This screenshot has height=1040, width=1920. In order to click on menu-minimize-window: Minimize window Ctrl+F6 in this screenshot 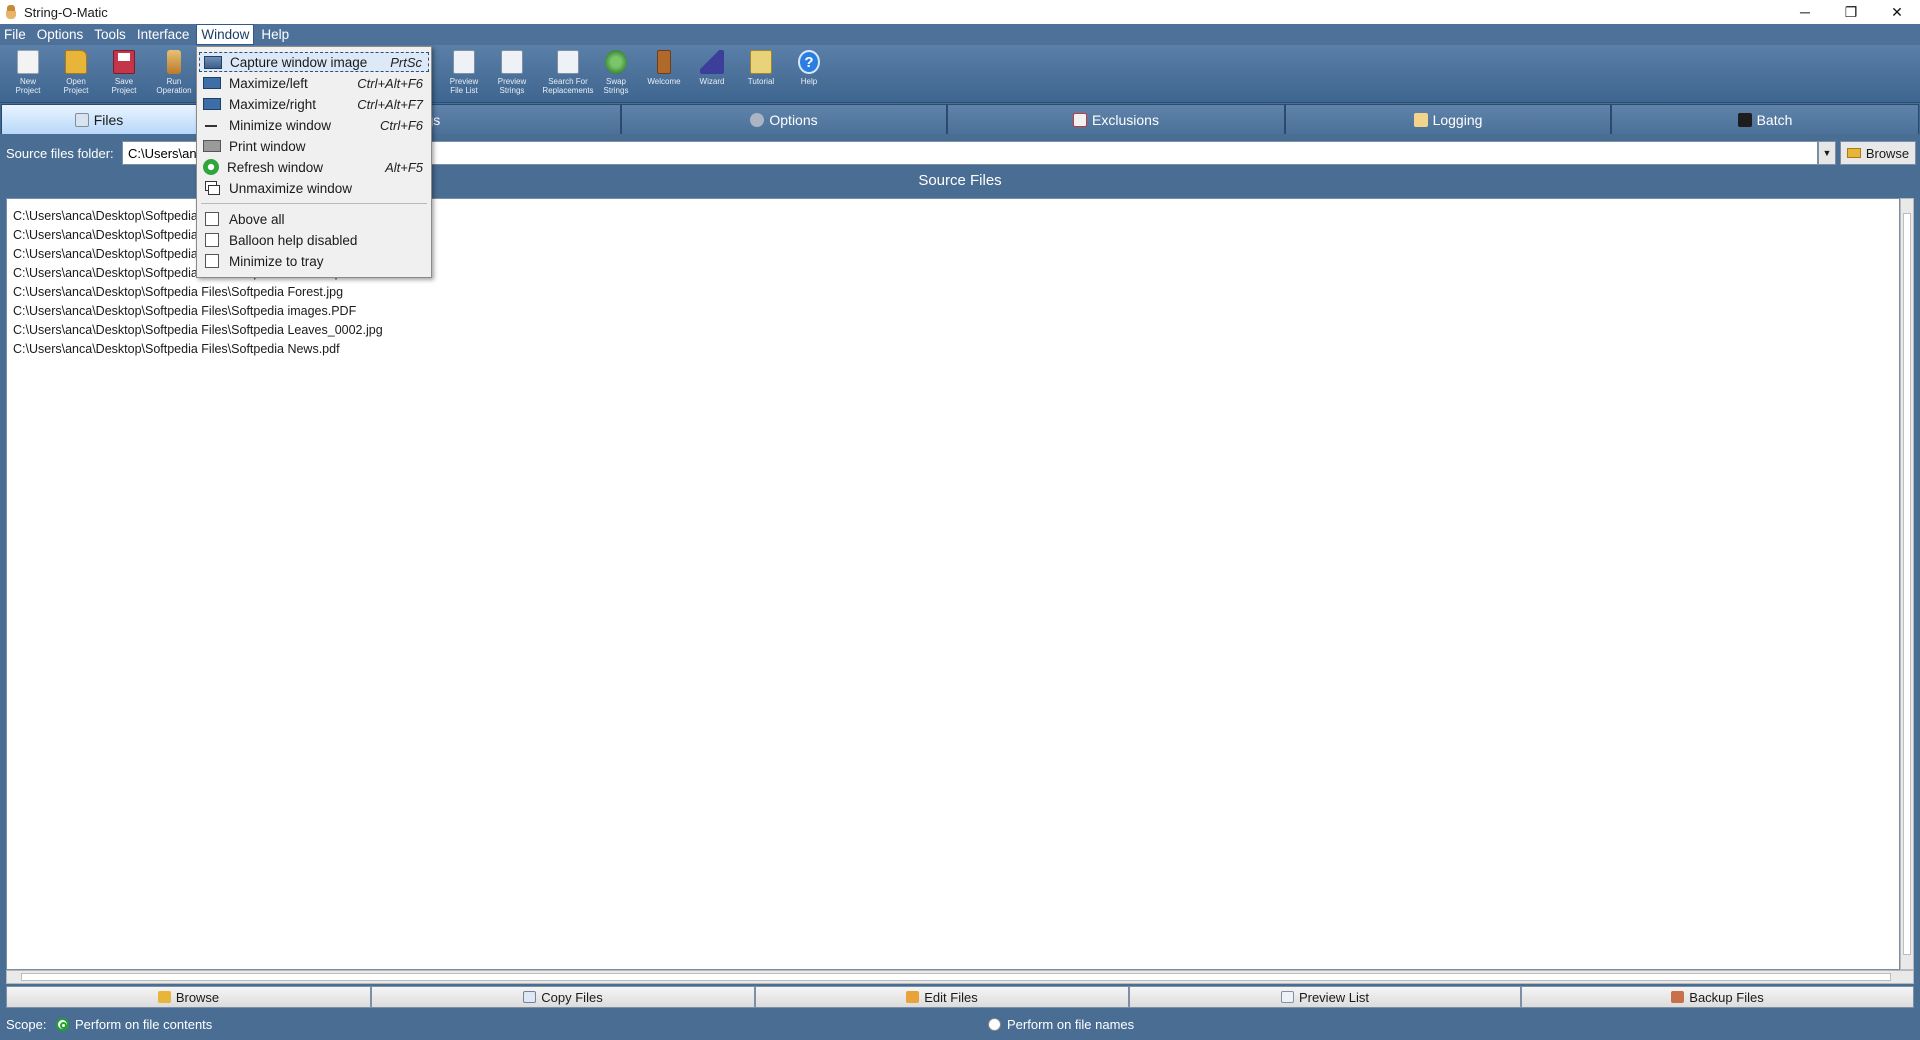, I will do `click(314, 125)`.